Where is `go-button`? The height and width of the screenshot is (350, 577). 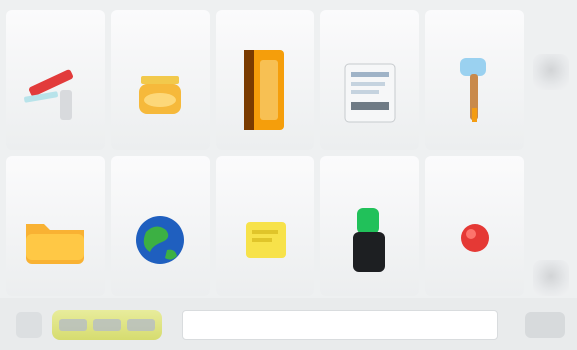 go-button is located at coordinates (545, 325).